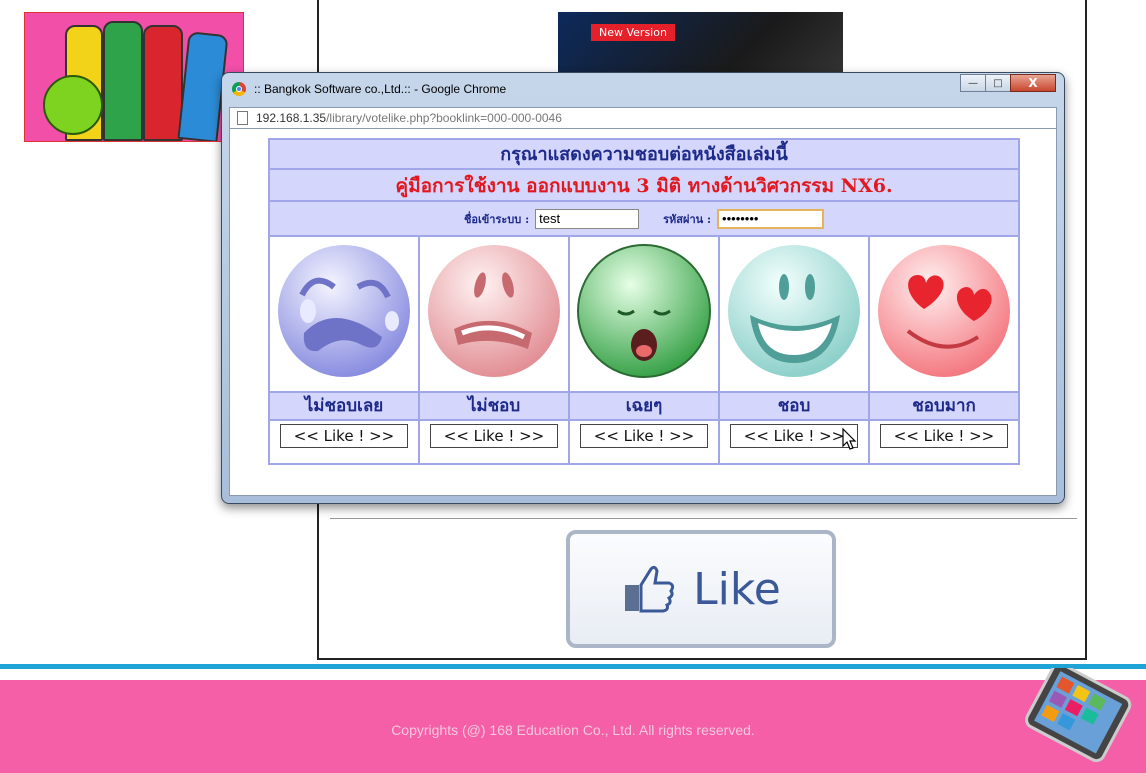 The width and height of the screenshot is (1146, 773). Describe the element at coordinates (573, 666) in the screenshot. I see `footer-accent-line` at that location.